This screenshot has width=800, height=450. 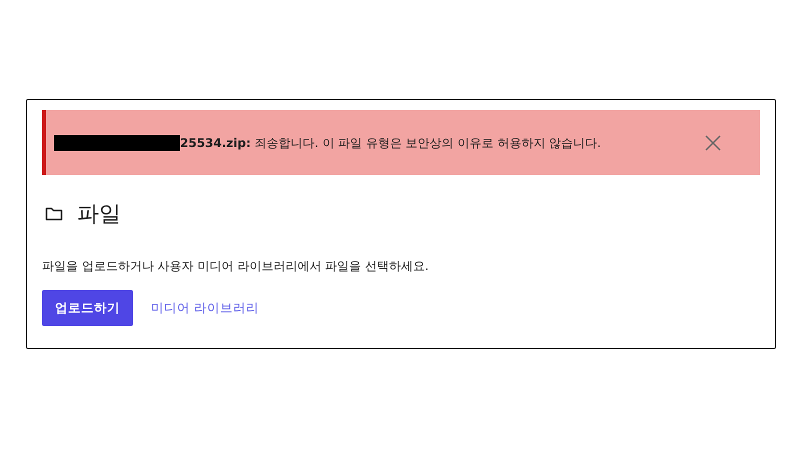 I want to click on close-icon, so click(x=713, y=143).